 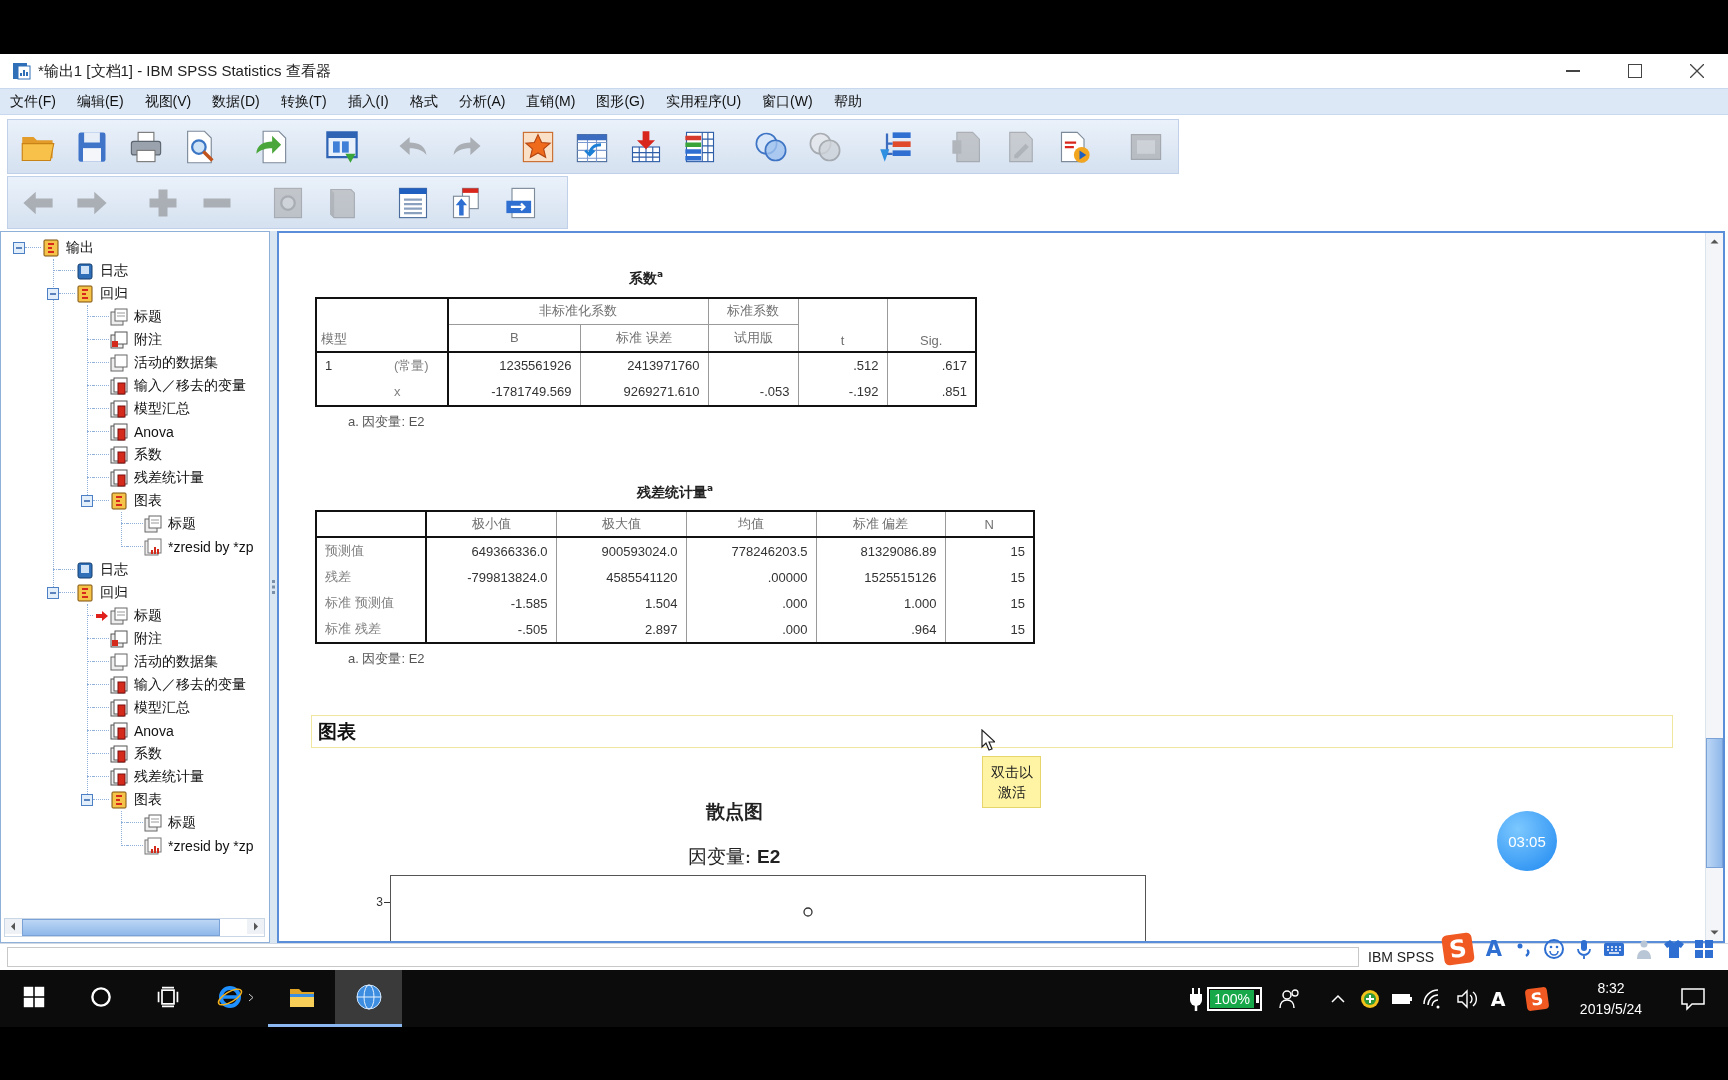 What do you see at coordinates (646, 277) in the screenshot?
I see `table-title: 系数$^{a}$` at bounding box center [646, 277].